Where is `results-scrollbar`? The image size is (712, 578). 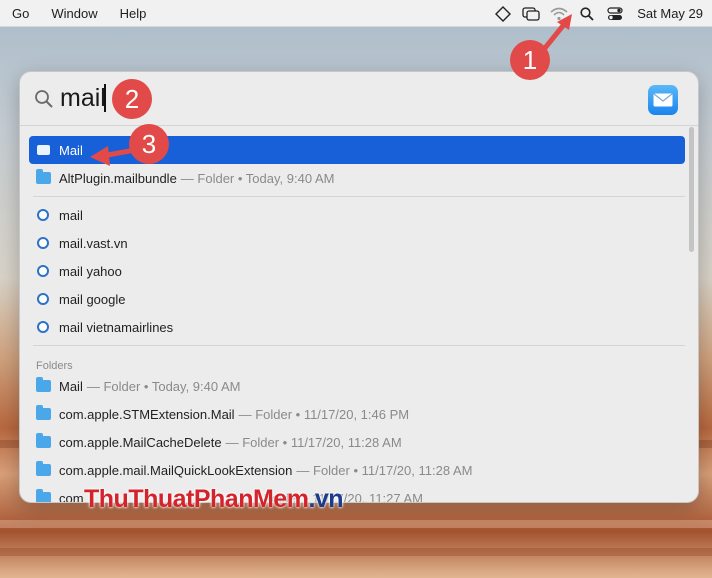
results-scrollbar is located at coordinates (691, 189).